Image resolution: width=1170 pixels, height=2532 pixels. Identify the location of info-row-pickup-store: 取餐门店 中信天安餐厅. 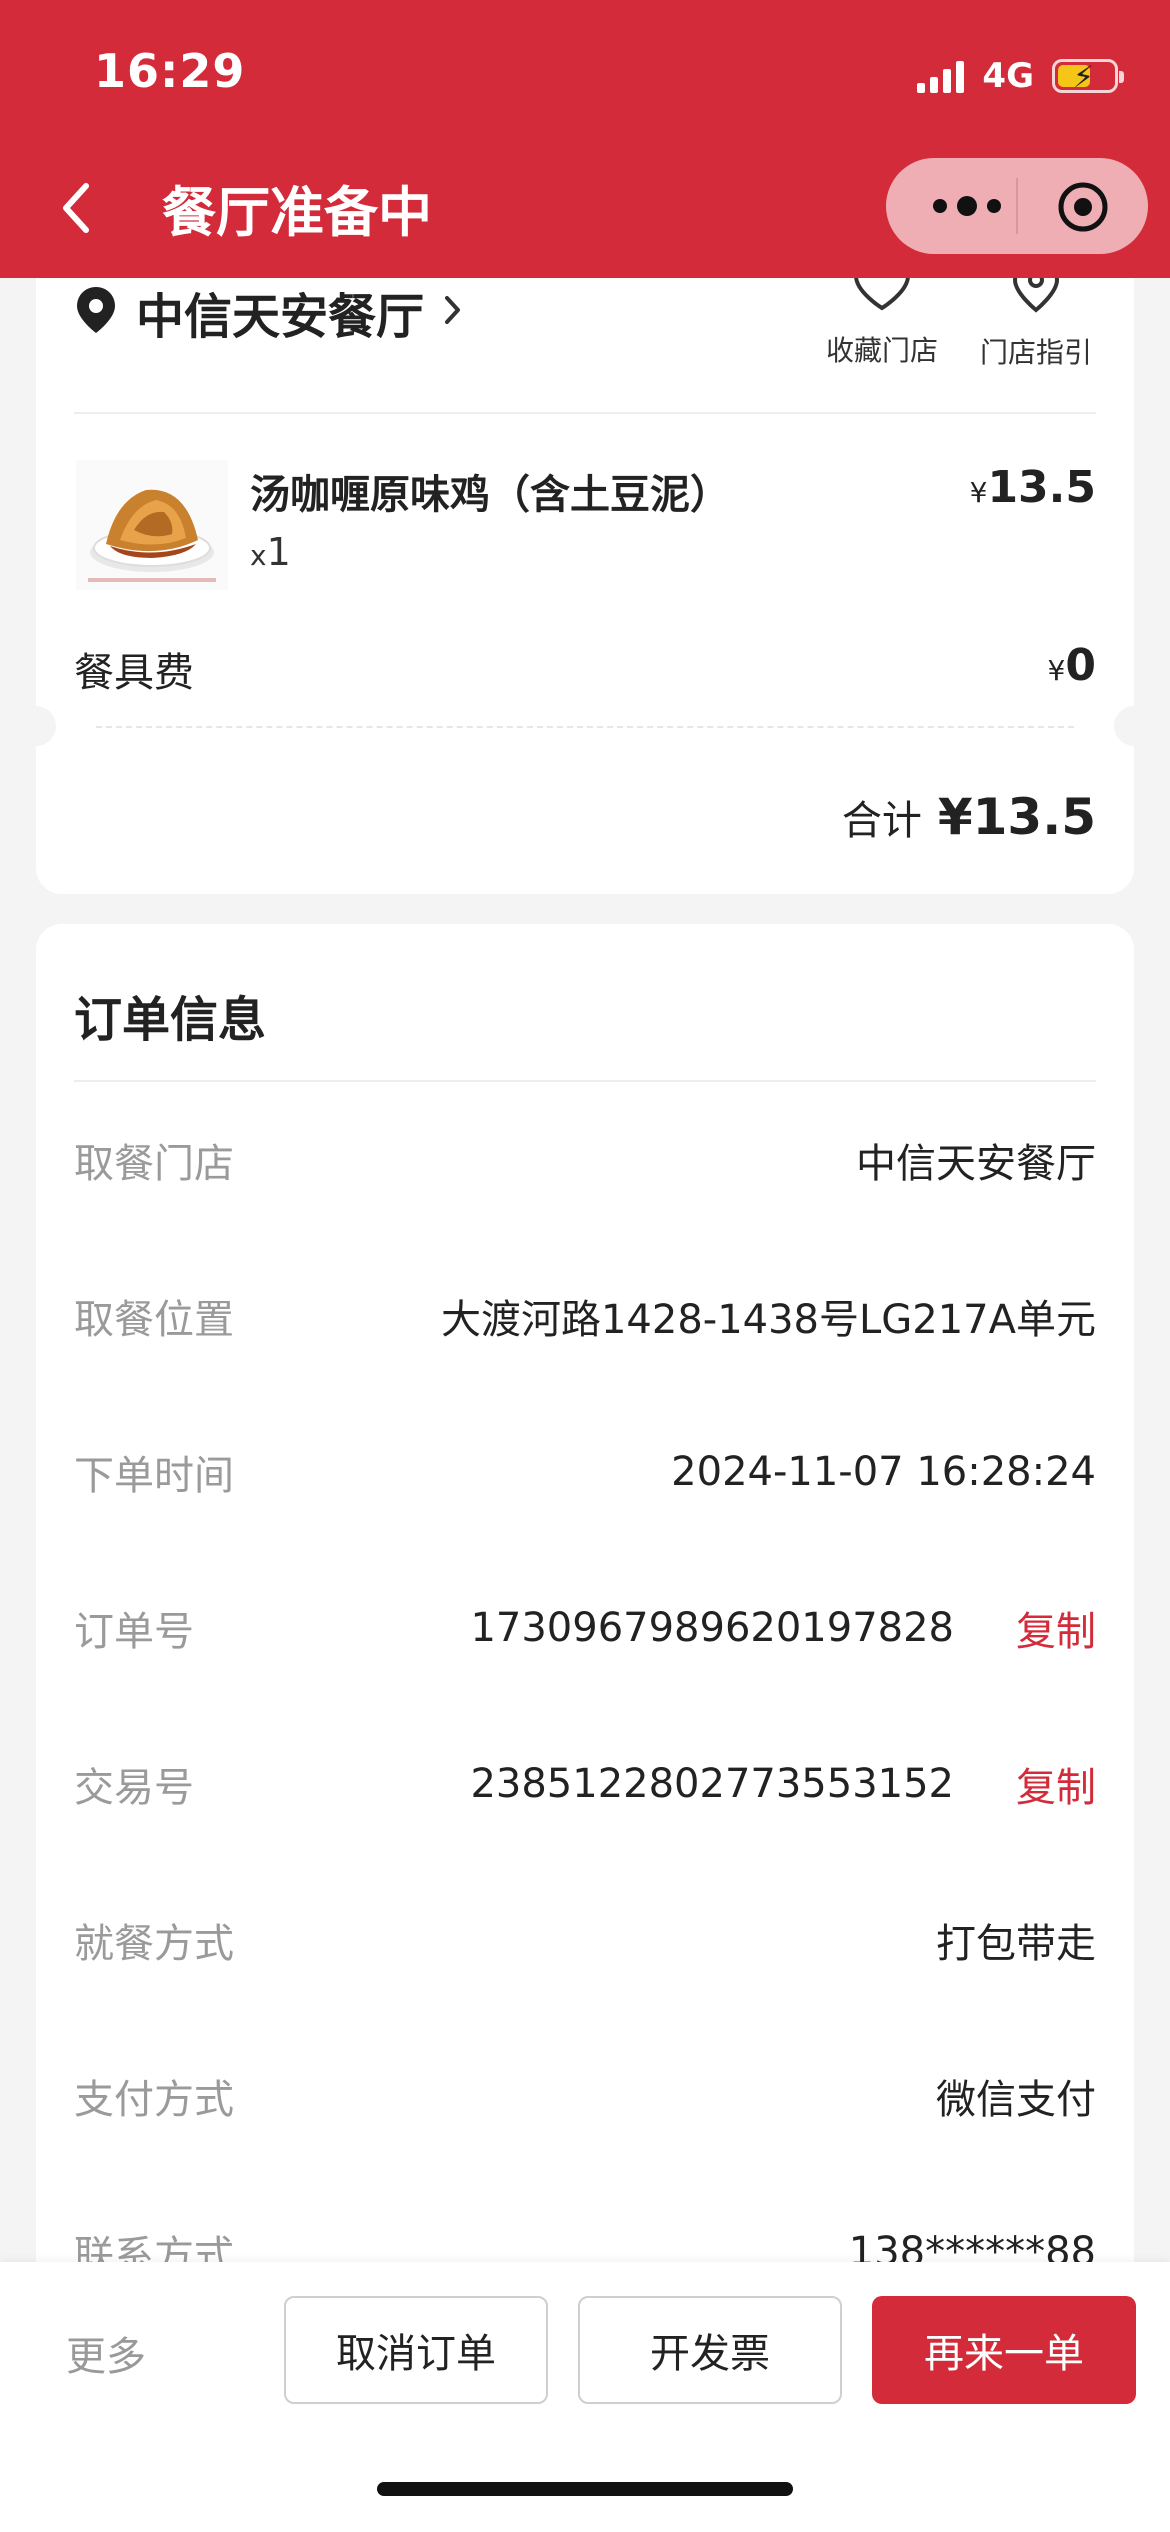
(585, 1160).